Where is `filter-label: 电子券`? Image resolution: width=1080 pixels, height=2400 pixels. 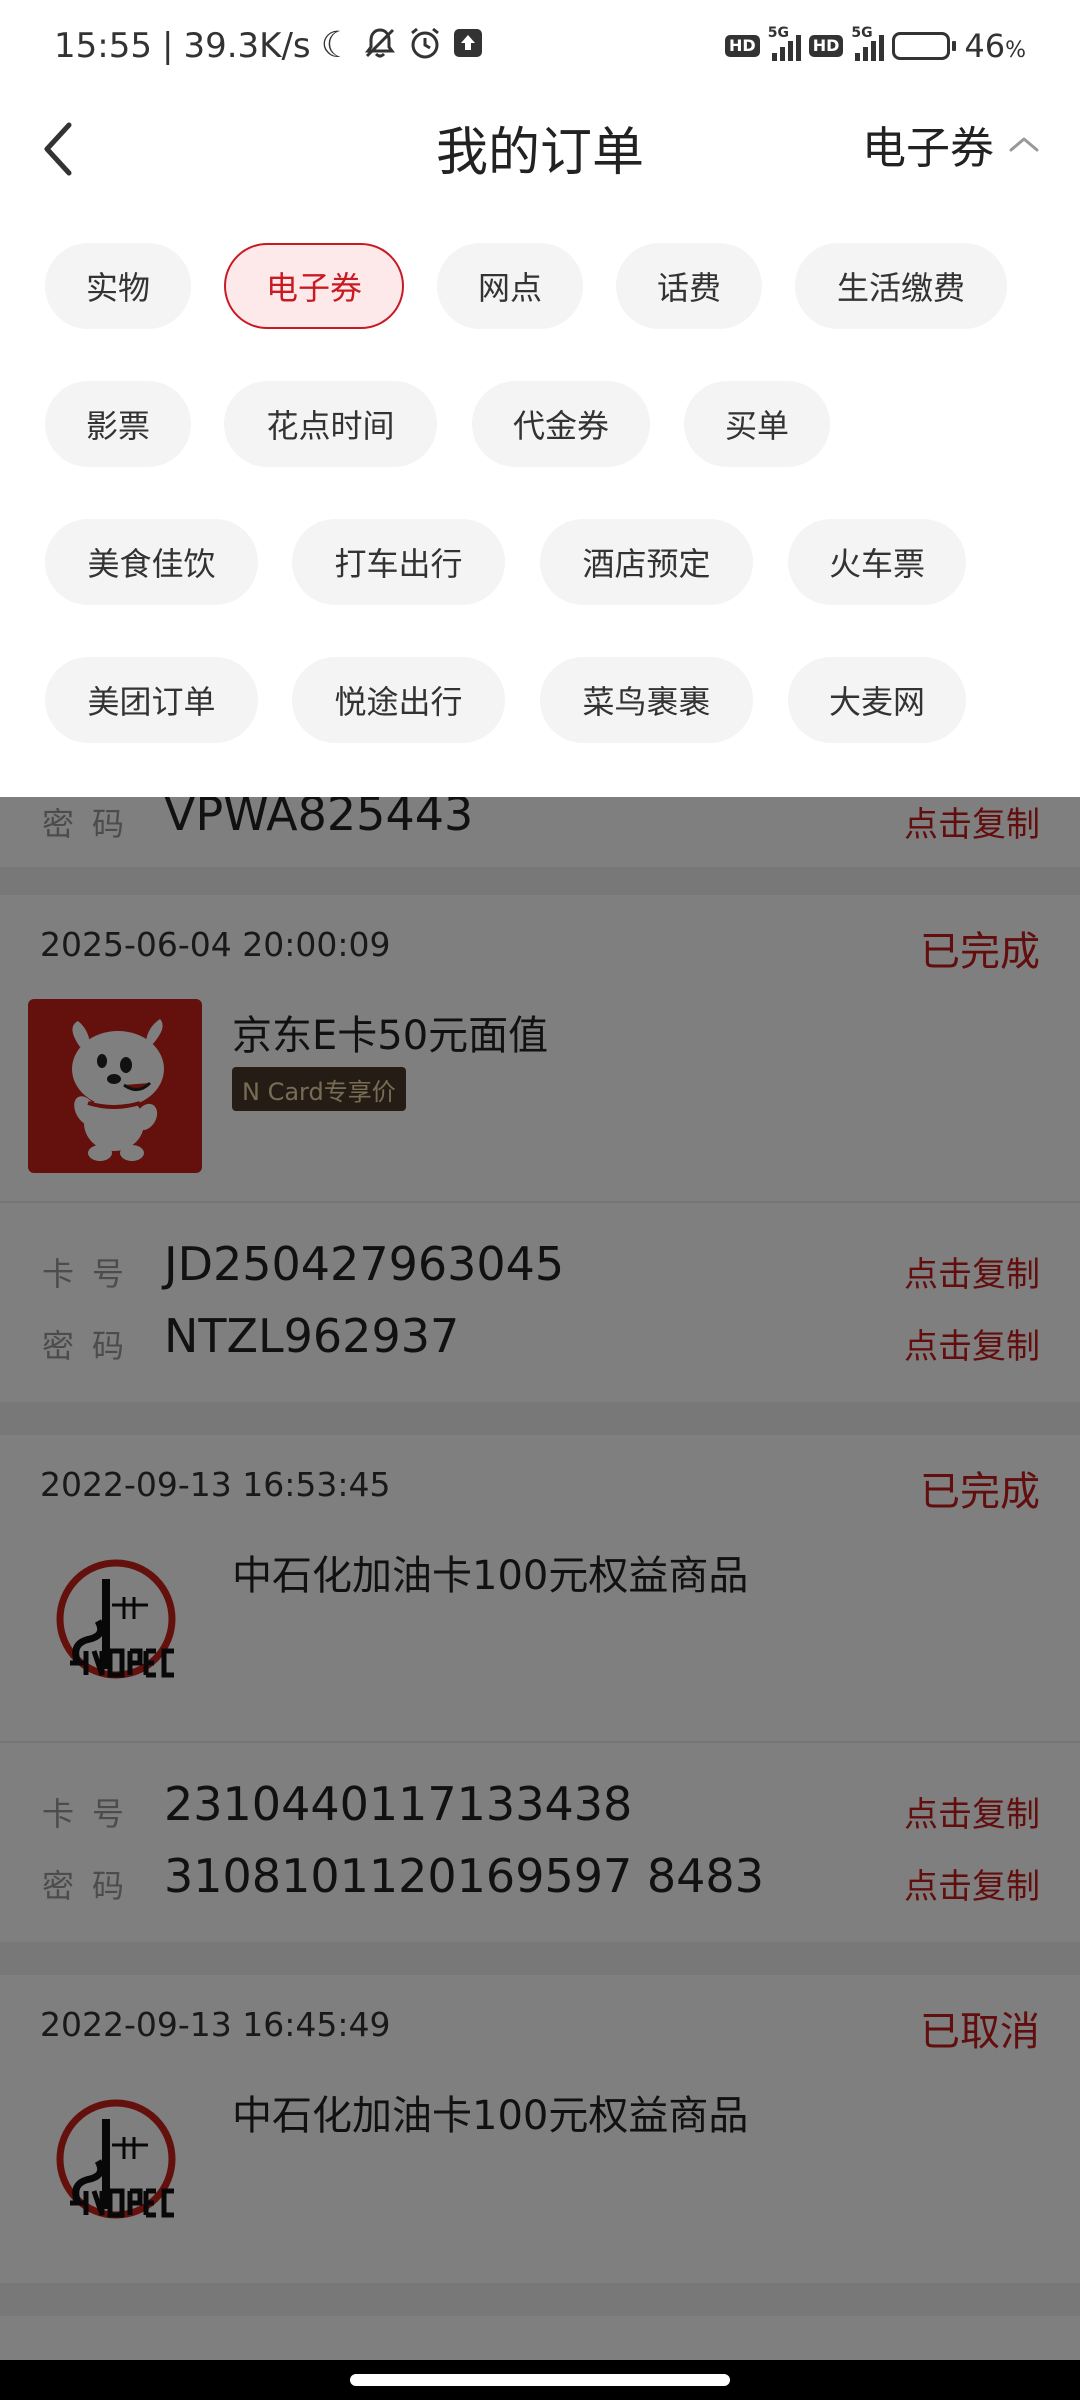 filter-label: 电子券 is located at coordinates (928, 148).